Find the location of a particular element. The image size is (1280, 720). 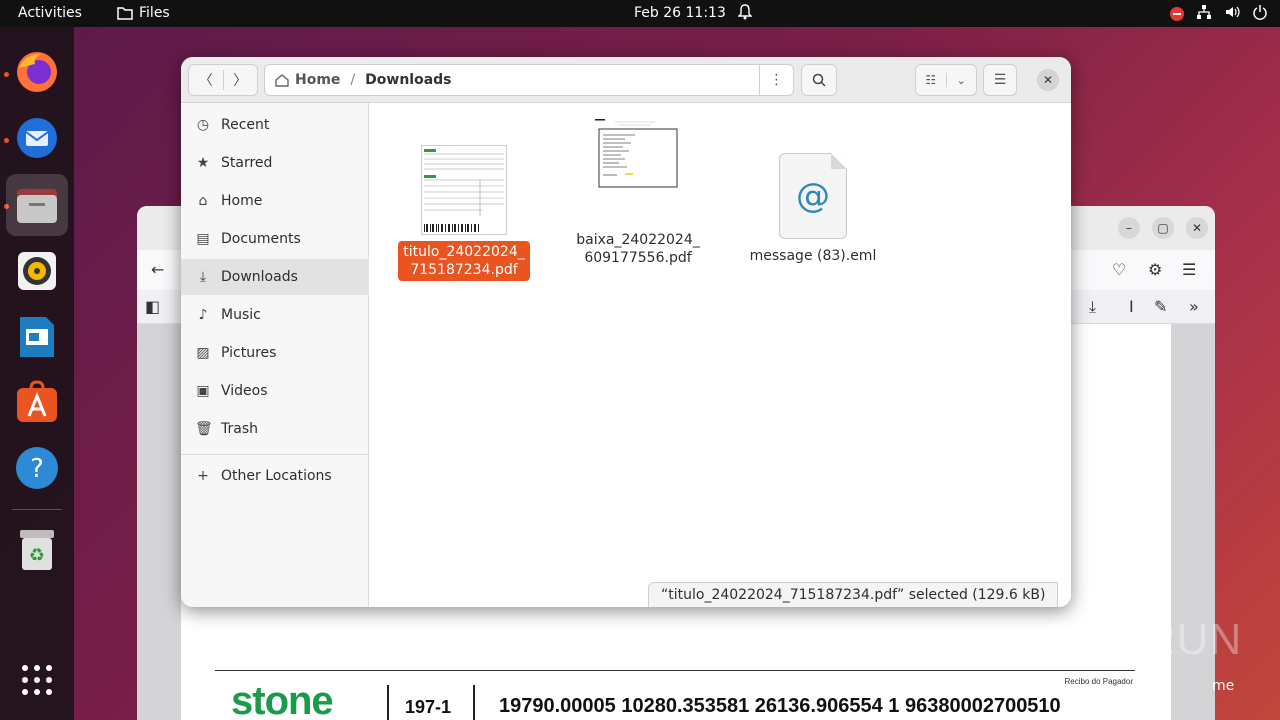

chevron-down-icon: ⌄ is located at coordinates (962, 80).